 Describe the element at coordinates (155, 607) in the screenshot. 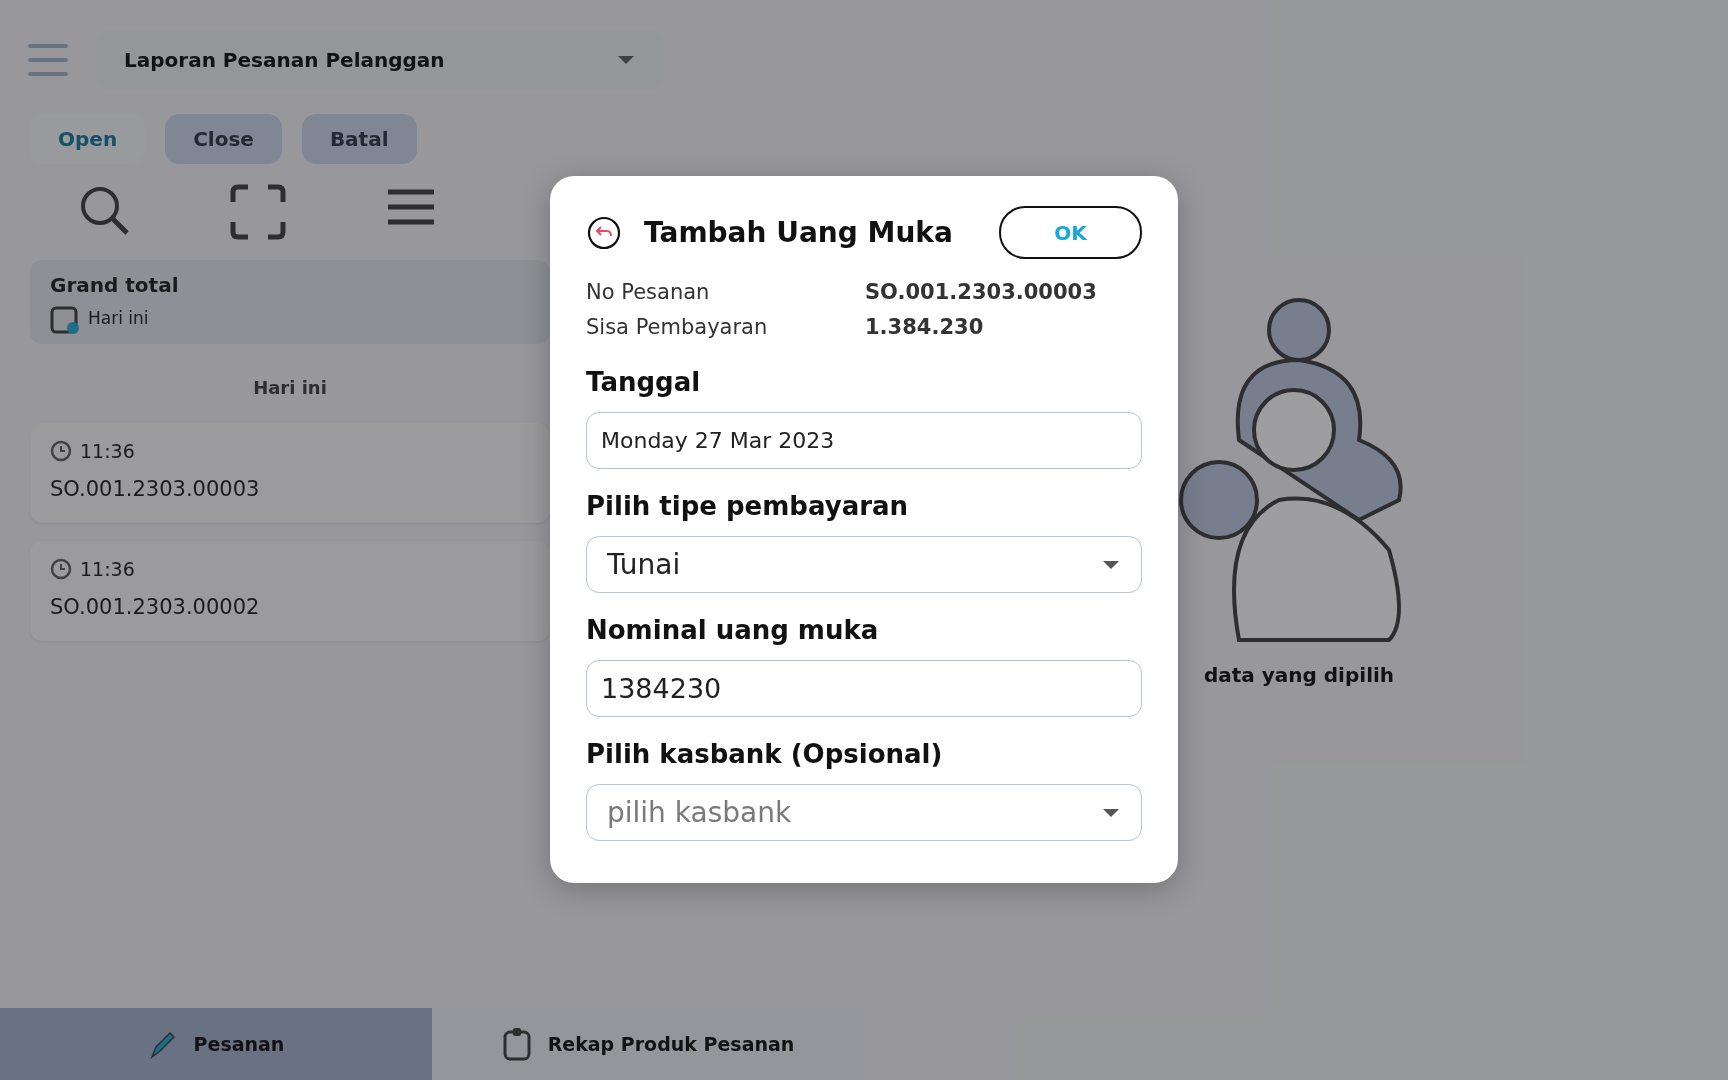

I see `order-number: SO.001.2303.00002` at that location.